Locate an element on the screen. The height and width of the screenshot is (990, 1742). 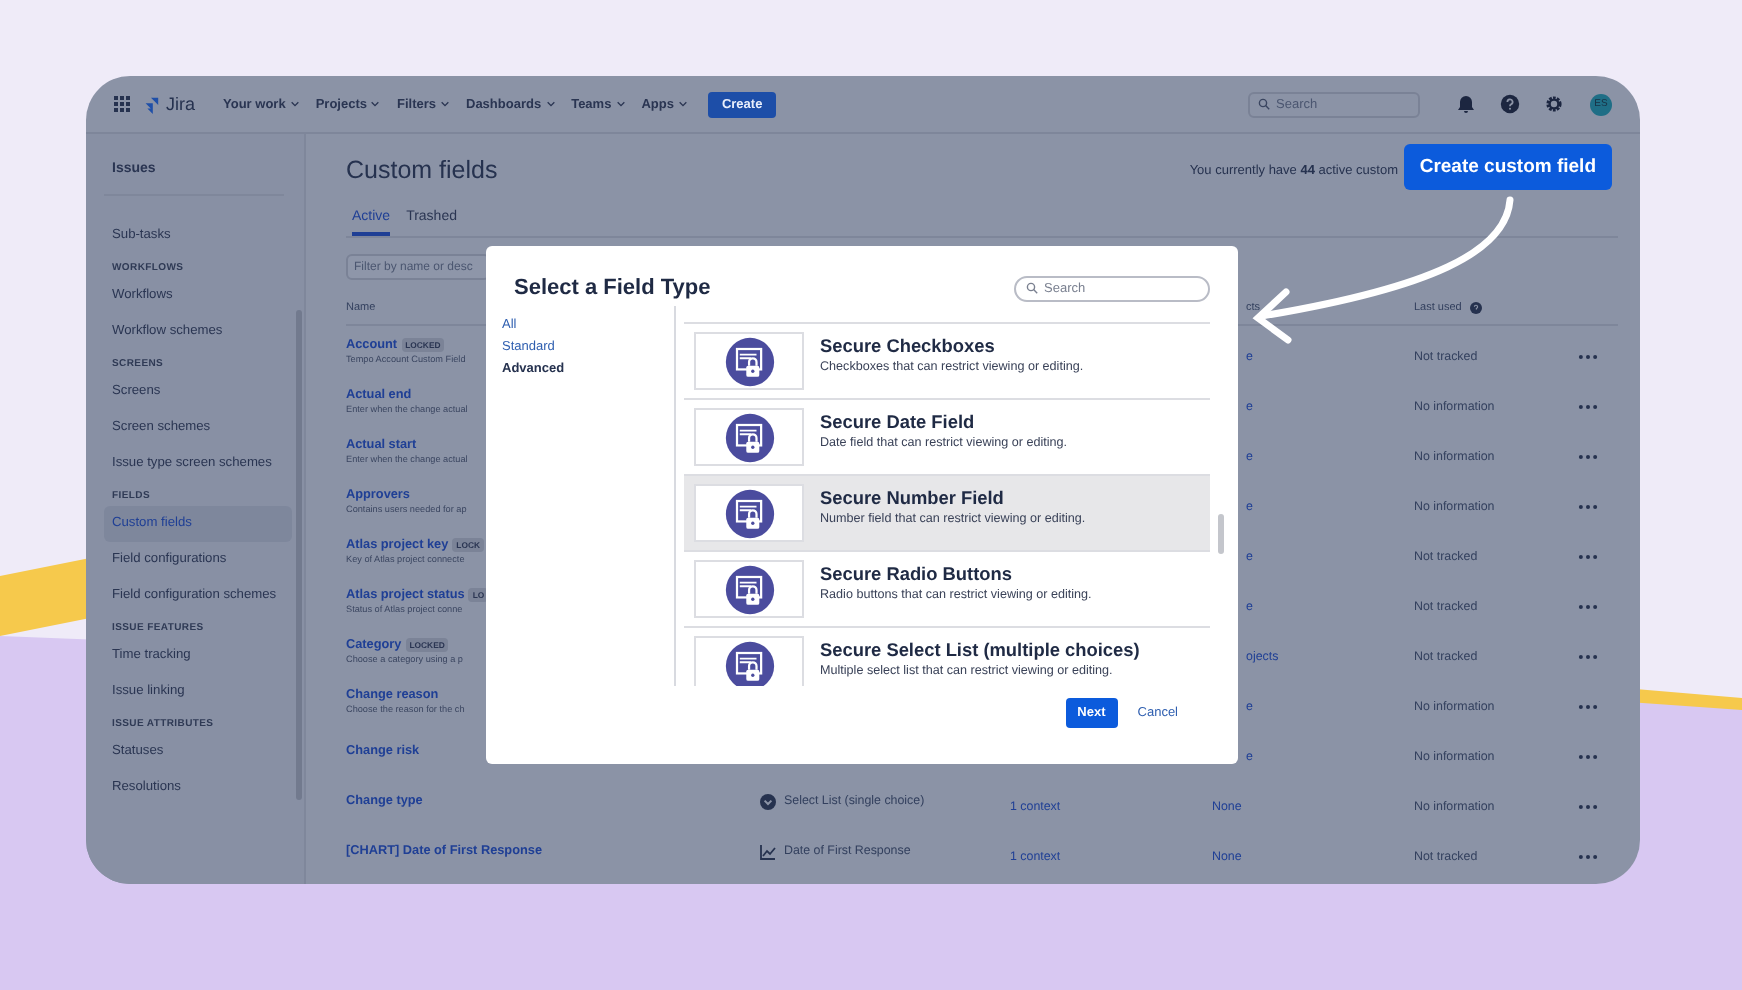
logo-text: Jira is located at coordinates (181, 104).